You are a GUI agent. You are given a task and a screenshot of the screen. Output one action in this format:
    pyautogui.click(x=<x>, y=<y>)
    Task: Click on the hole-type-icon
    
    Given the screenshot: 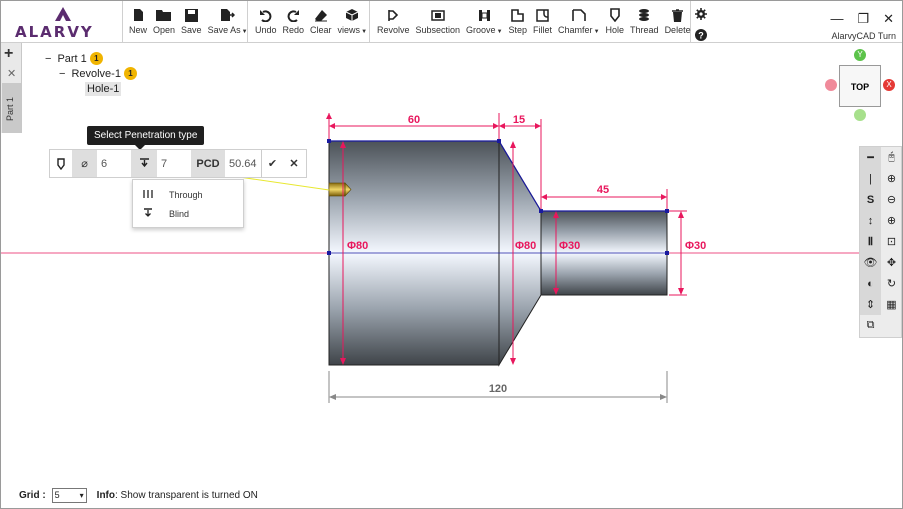 What is the action you would take?
    pyautogui.click(x=61, y=163)
    